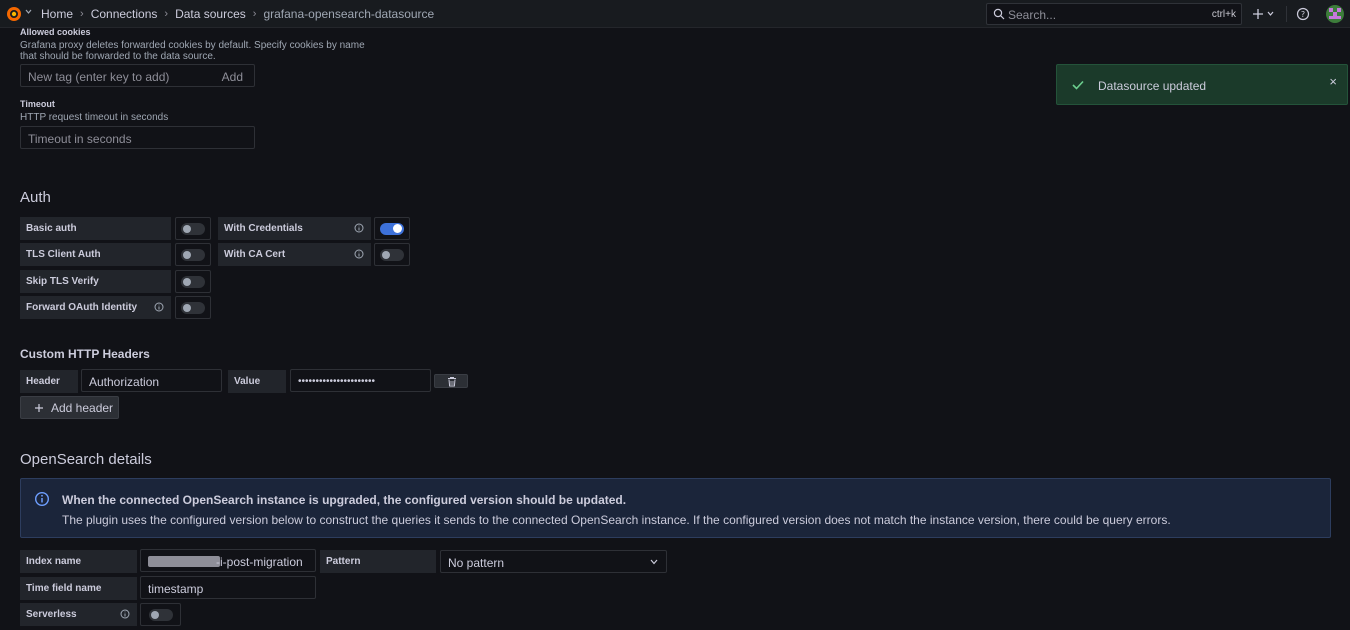 The image size is (1350, 630). What do you see at coordinates (86, 459) in the screenshot?
I see `opensearch-details-heading: OpenSearch details` at bounding box center [86, 459].